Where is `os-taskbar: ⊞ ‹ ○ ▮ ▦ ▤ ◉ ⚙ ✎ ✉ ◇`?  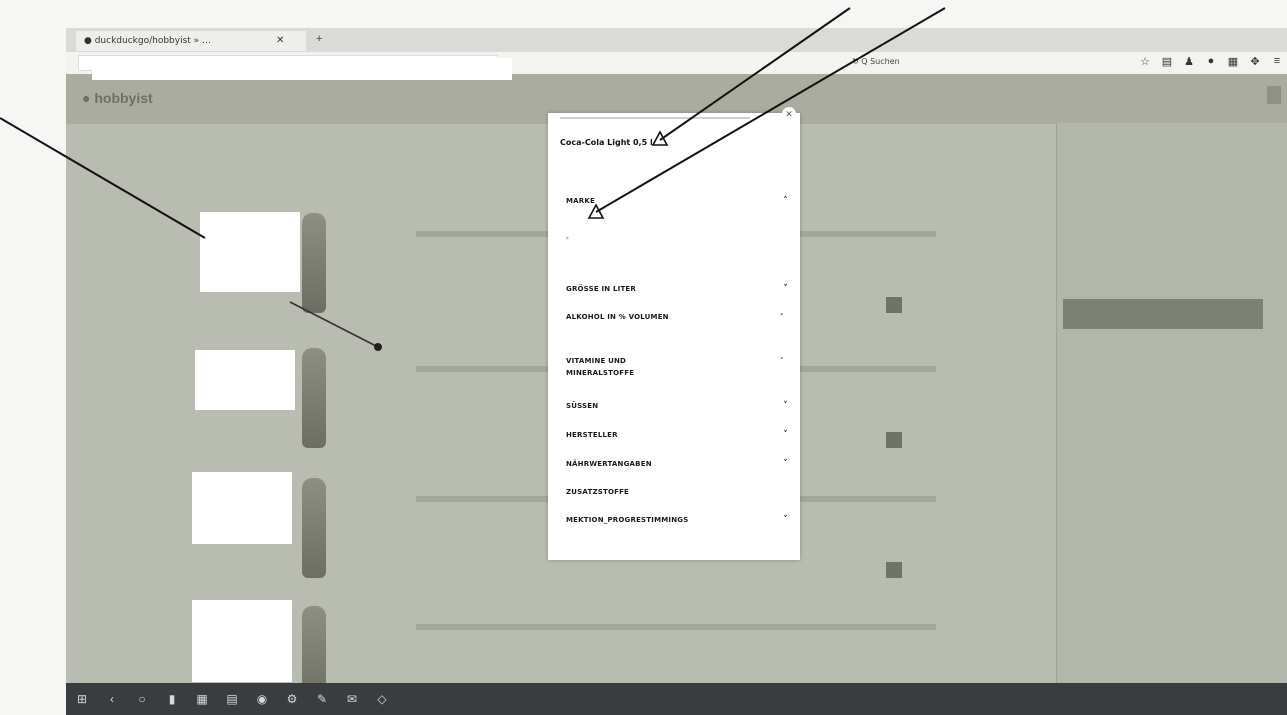
os-taskbar: ⊞ ‹ ○ ▮ ▦ ▤ ◉ ⚙ ✎ ✉ ◇ is located at coordinates (676, 699).